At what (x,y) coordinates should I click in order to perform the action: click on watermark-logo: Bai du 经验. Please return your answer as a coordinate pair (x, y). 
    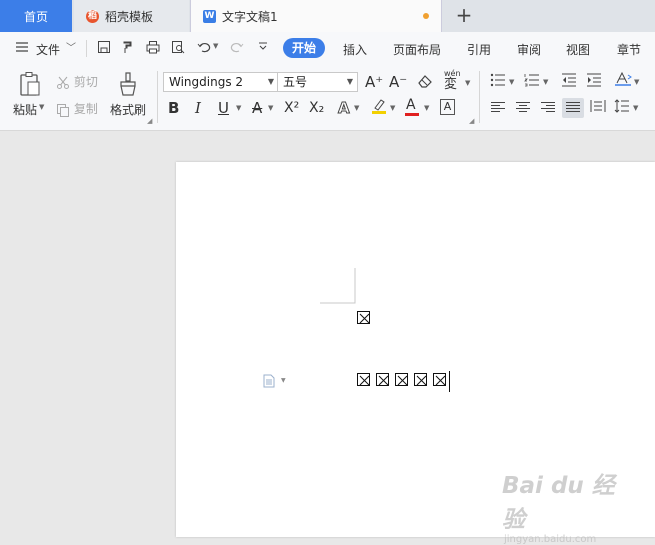
    Looking at the image, I should click on (558, 503).